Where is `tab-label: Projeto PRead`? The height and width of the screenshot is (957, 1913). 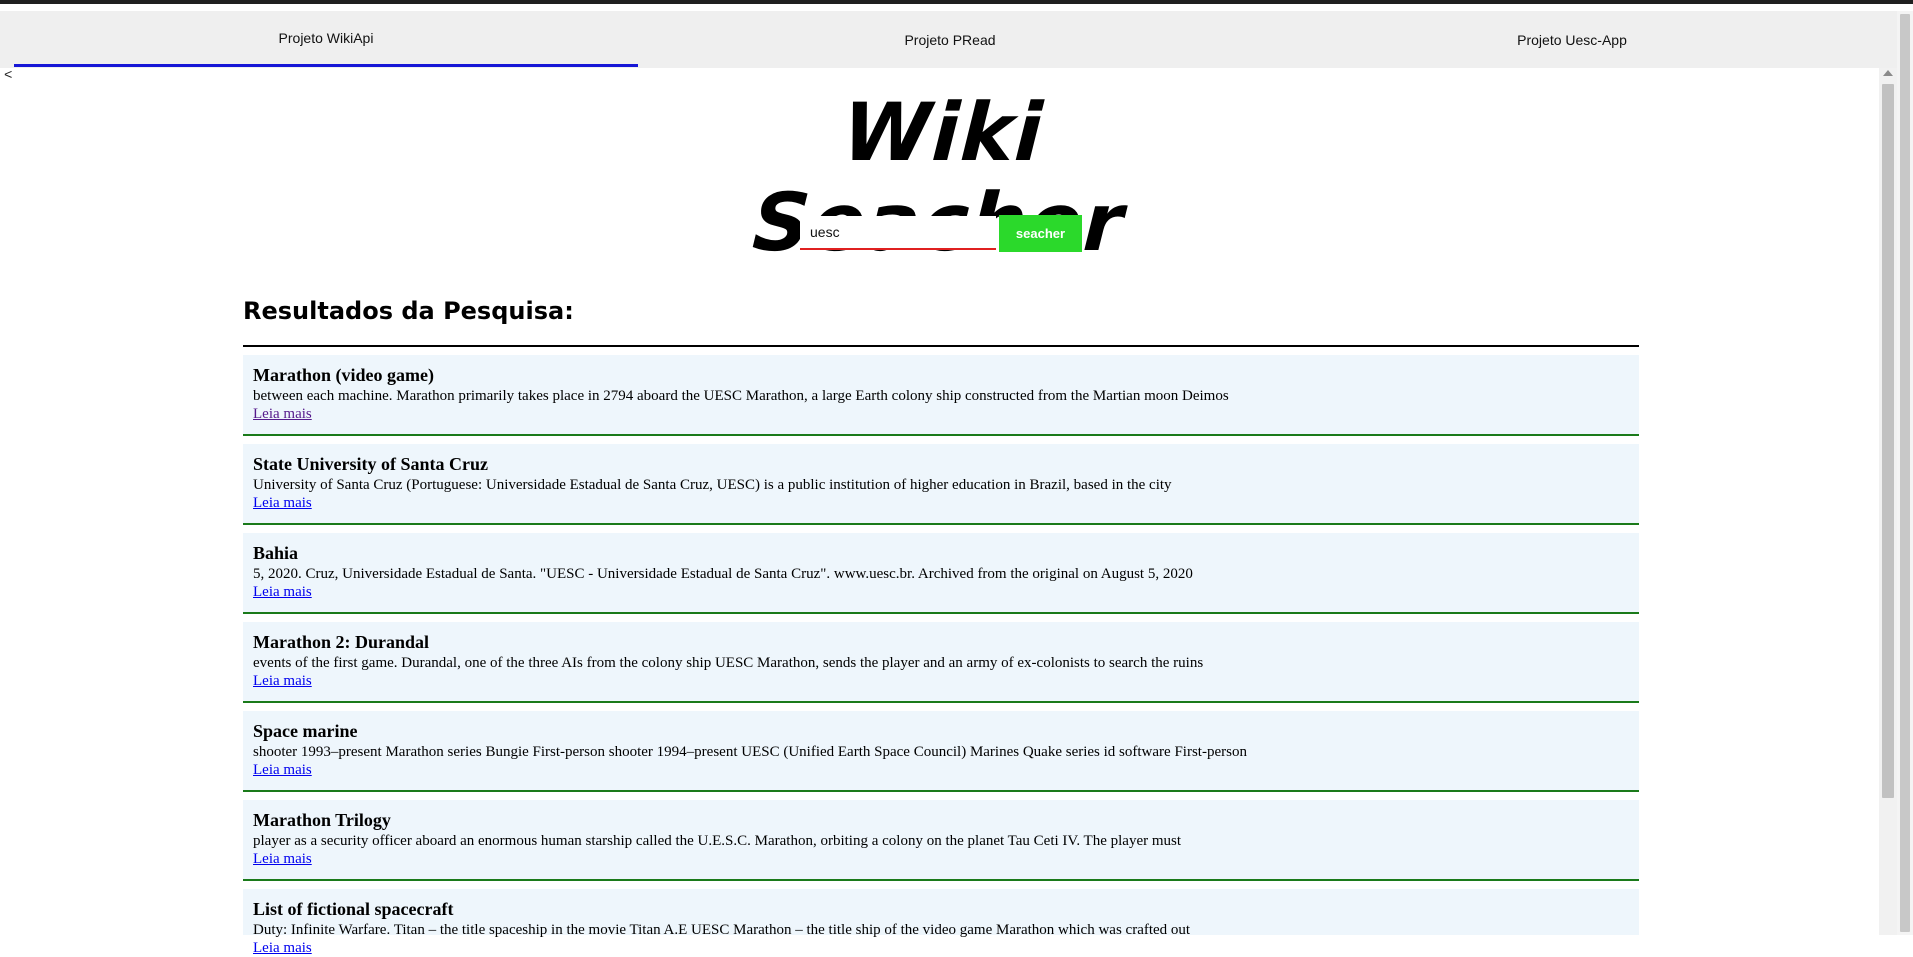
tab-label: Projeto PRead is located at coordinates (950, 40).